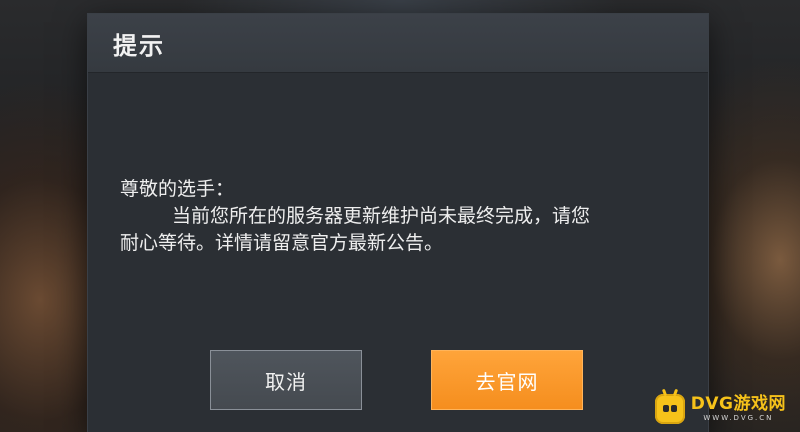  What do you see at coordinates (738, 418) in the screenshot?
I see `watermark-url: WWW.DVG.CN` at bounding box center [738, 418].